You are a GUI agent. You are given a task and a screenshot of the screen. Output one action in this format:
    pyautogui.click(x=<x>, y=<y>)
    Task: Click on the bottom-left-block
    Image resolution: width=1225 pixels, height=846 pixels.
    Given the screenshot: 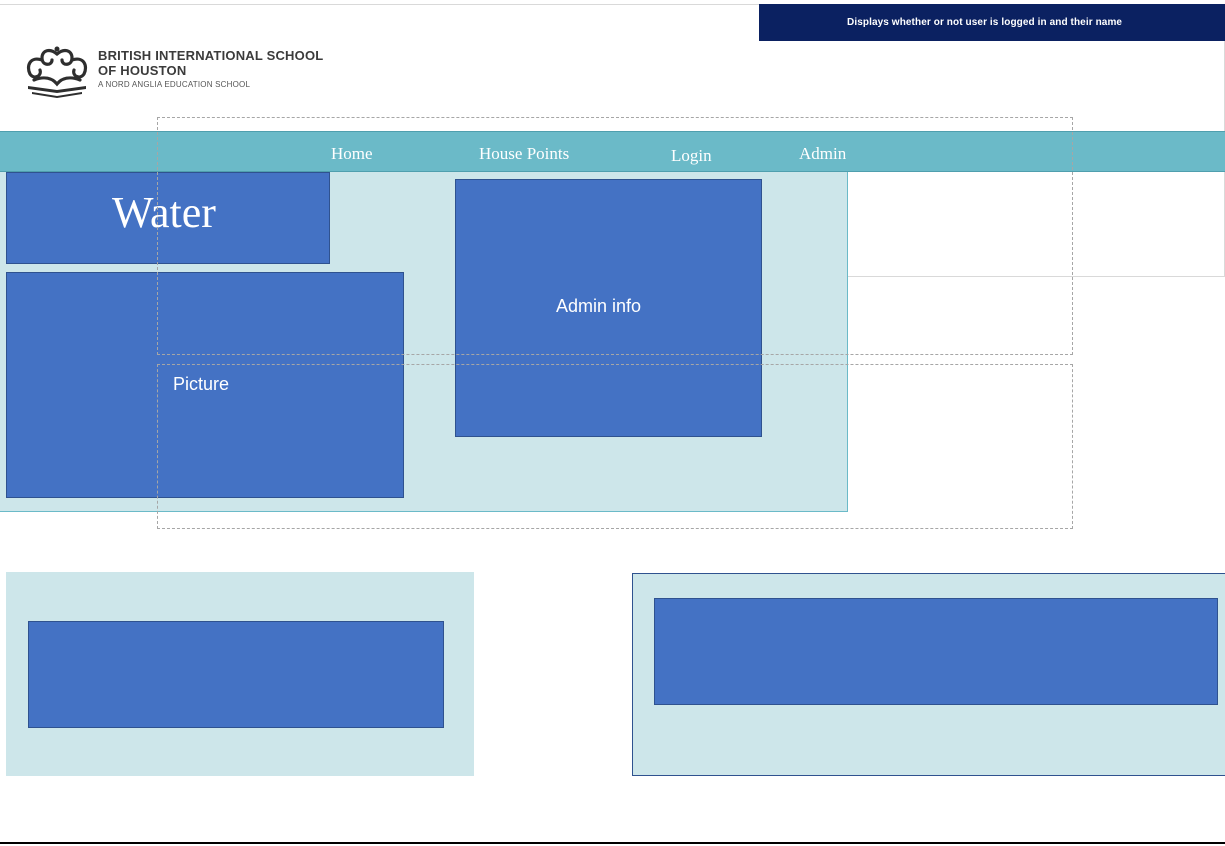 What is the action you would take?
    pyautogui.click(x=236, y=674)
    